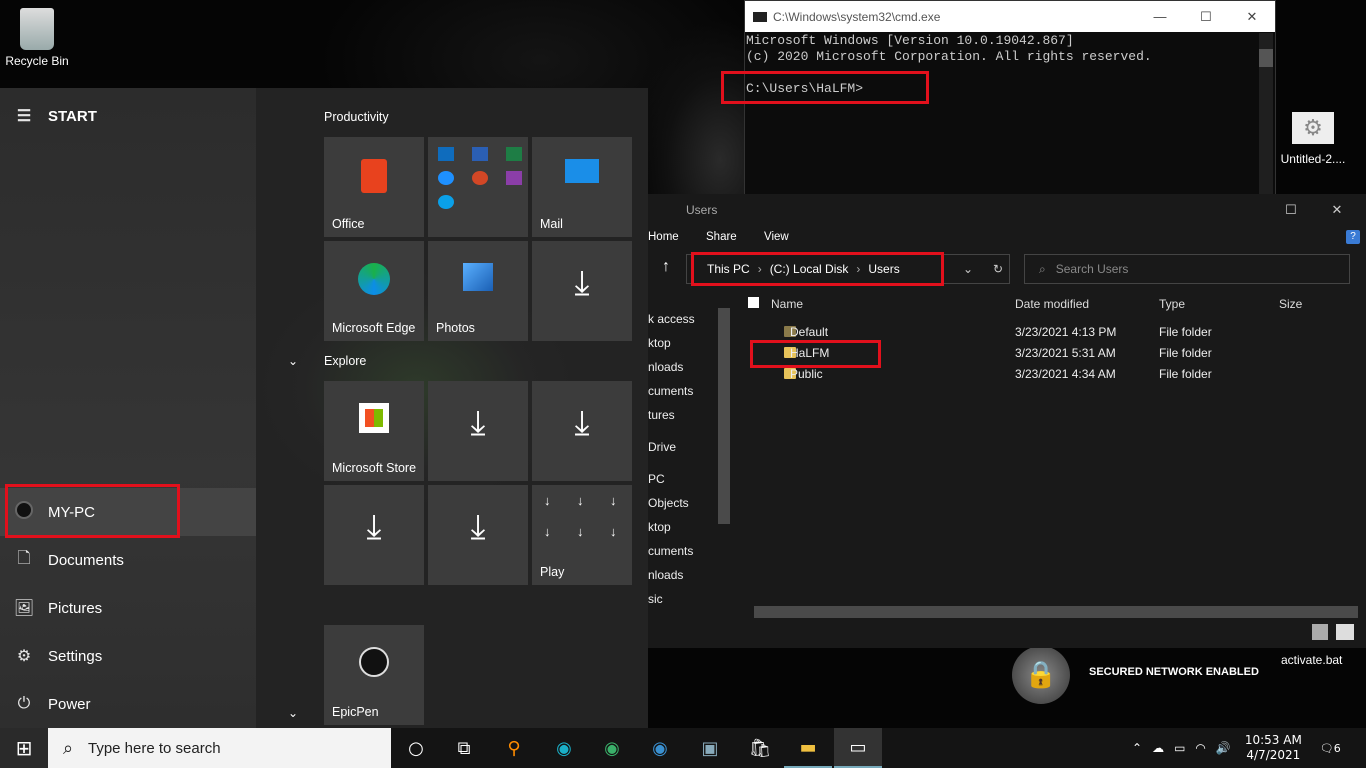  What do you see at coordinates (24, 656) in the screenshot?
I see `gear-icon: ⚙` at bounding box center [24, 656].